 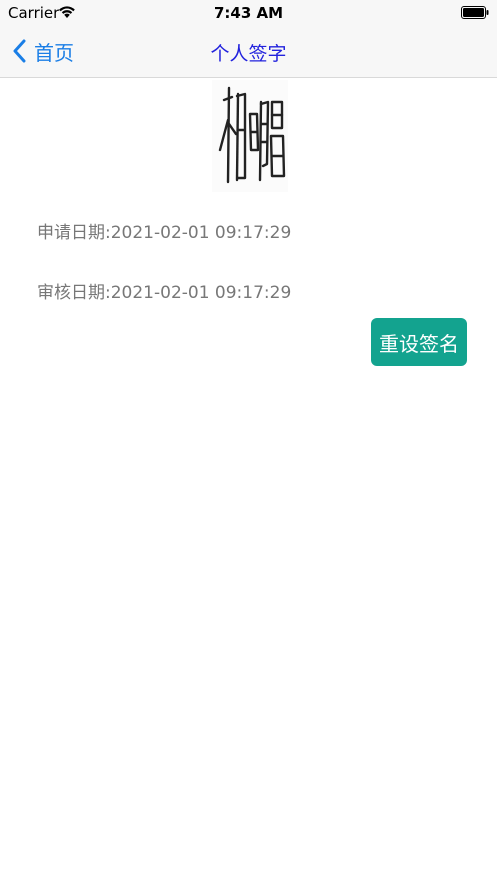 What do you see at coordinates (164, 293) in the screenshot?
I see `review-date: 审核日期:2021-02-01 09:17:29` at bounding box center [164, 293].